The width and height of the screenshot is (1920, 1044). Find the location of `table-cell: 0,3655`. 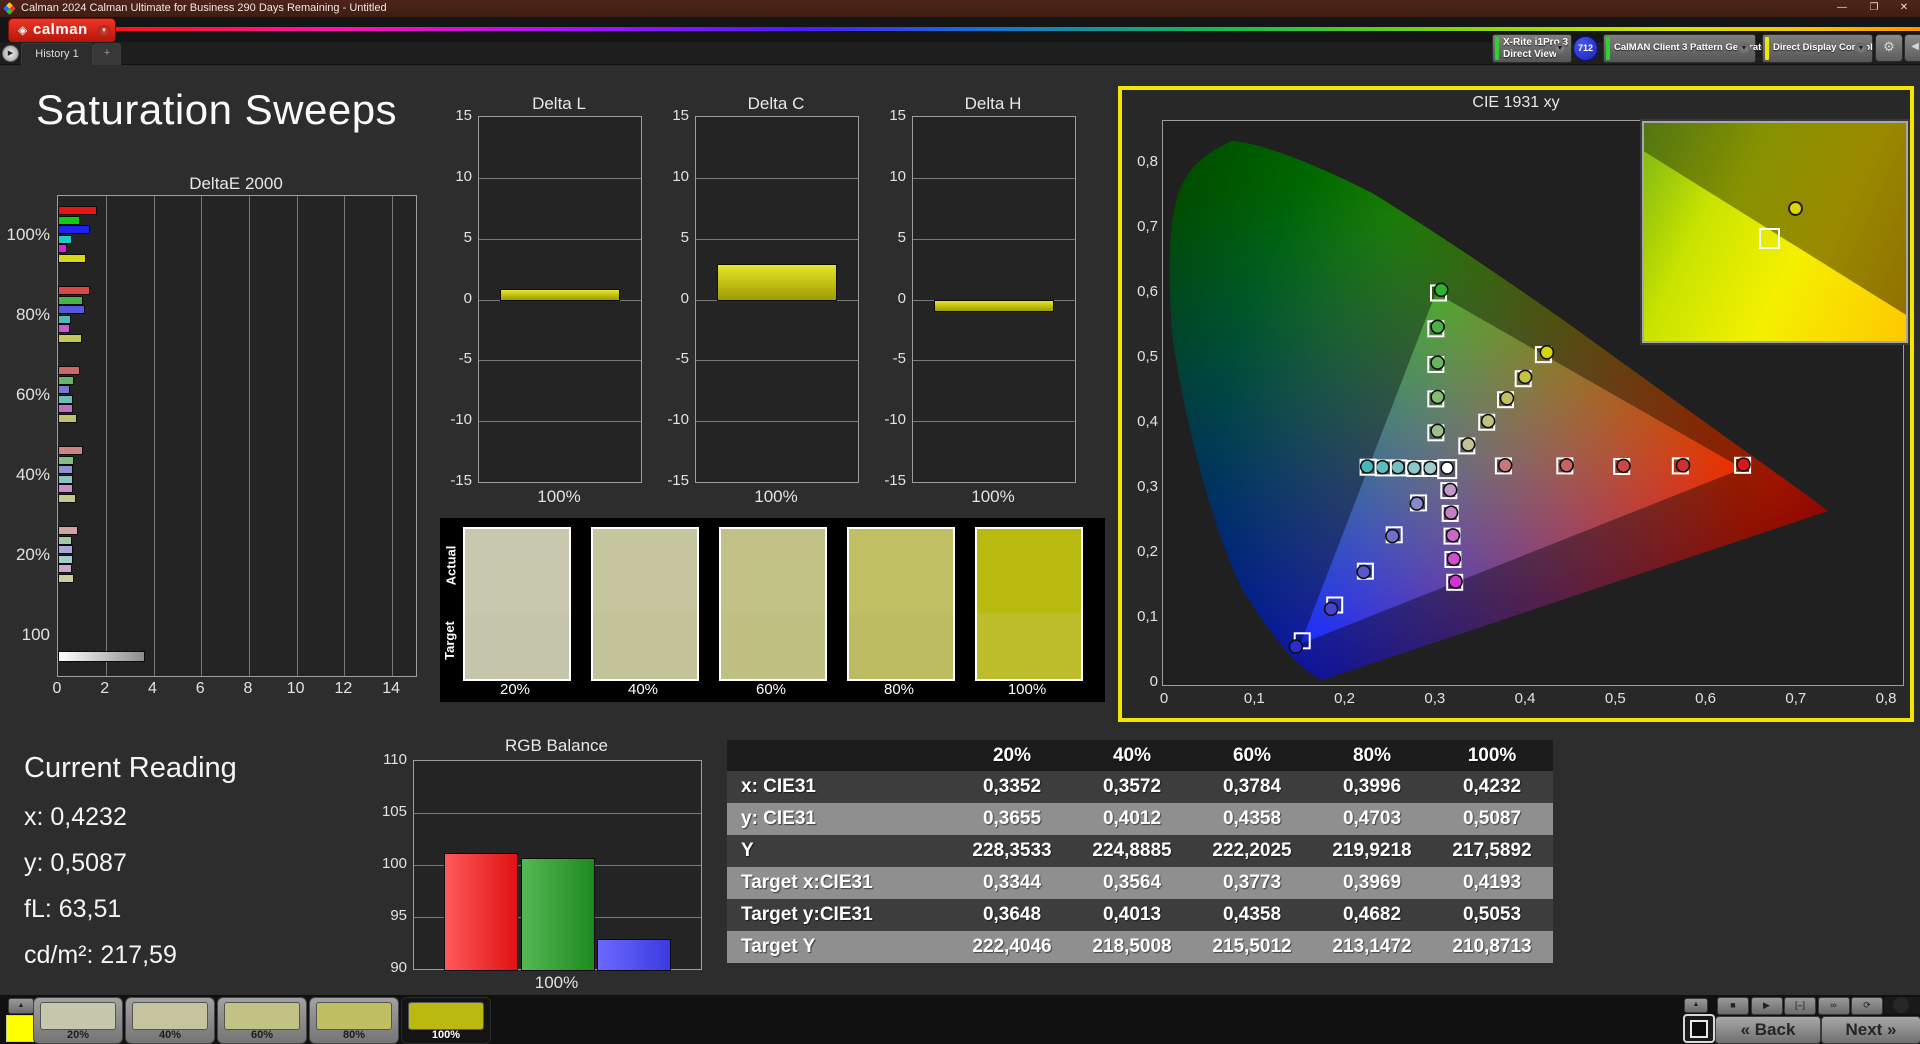

table-cell: 0,3655 is located at coordinates (1012, 818).